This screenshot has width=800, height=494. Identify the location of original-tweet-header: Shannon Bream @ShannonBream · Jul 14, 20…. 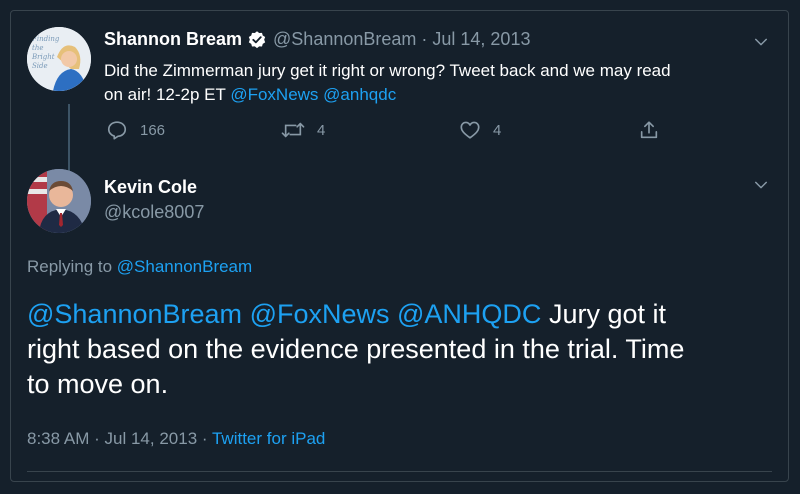
(317, 39).